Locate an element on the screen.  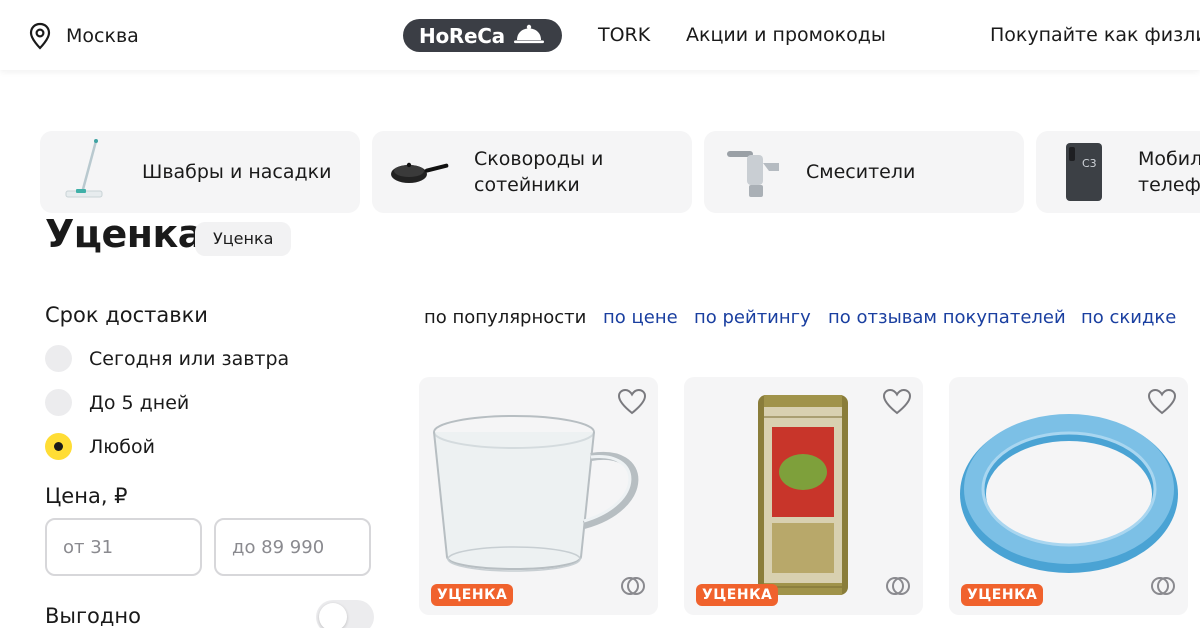
nav-individual-link: Покупайте как физлицо is located at coordinates (1095, 35).